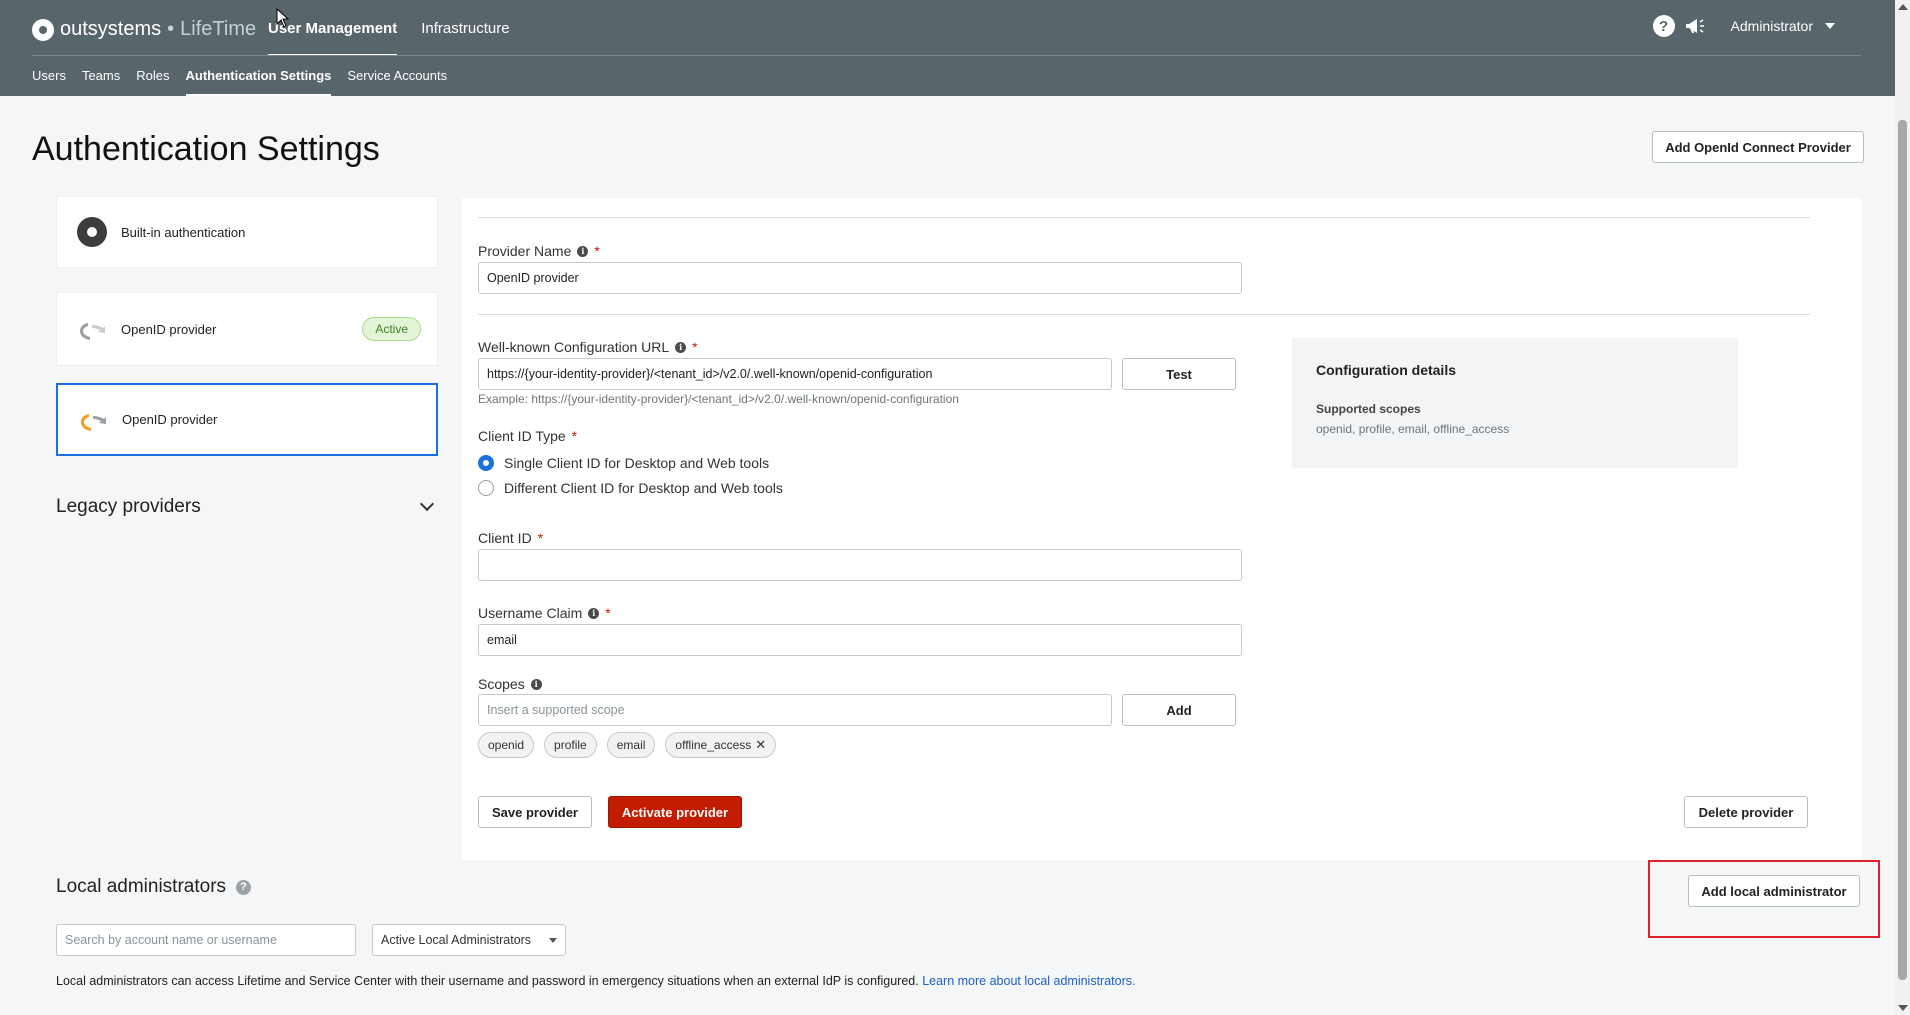  What do you see at coordinates (535, 812) in the screenshot?
I see `save-provider-button: Save provider` at bounding box center [535, 812].